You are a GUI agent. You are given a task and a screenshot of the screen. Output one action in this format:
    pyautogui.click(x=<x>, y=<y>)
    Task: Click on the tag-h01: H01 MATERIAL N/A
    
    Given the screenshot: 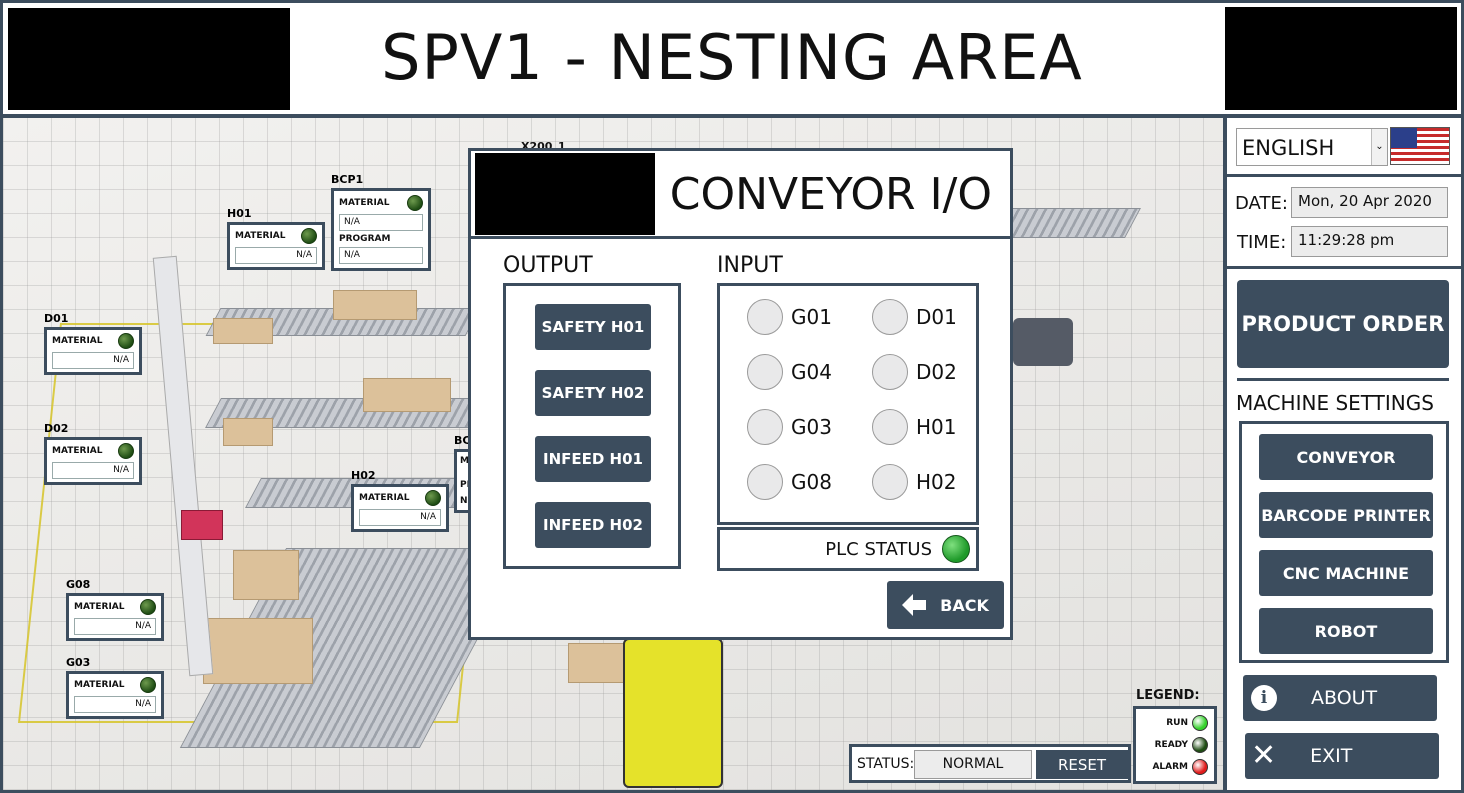 What is the action you would take?
    pyautogui.click(x=276, y=238)
    